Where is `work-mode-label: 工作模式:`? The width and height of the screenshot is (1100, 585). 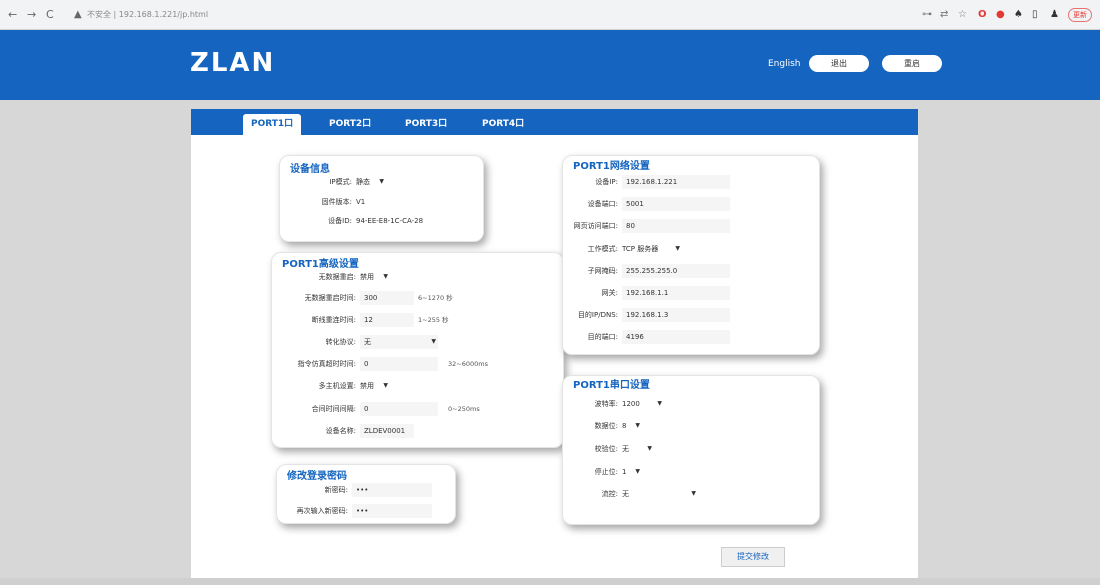 work-mode-label: 工作模式: is located at coordinates (602, 249).